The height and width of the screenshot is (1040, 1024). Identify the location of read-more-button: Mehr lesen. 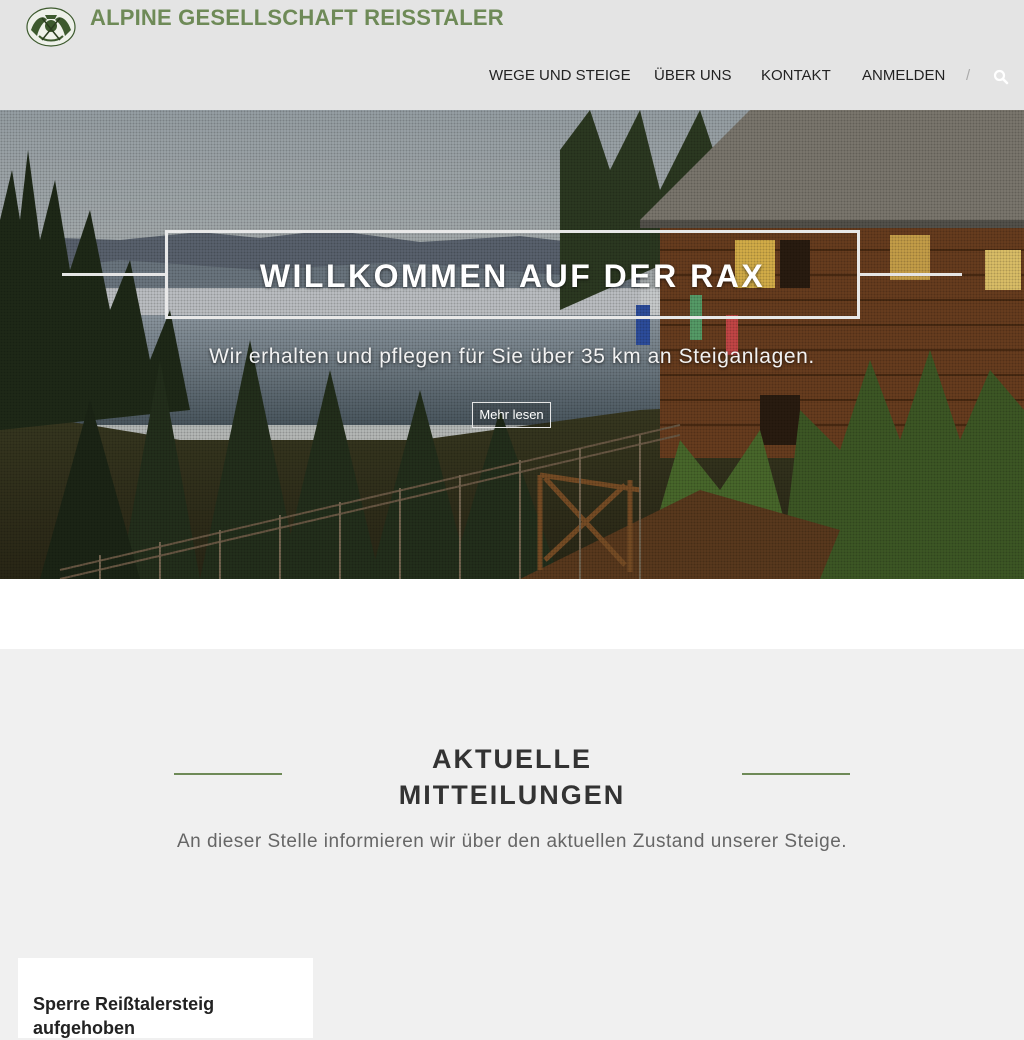
(511, 415).